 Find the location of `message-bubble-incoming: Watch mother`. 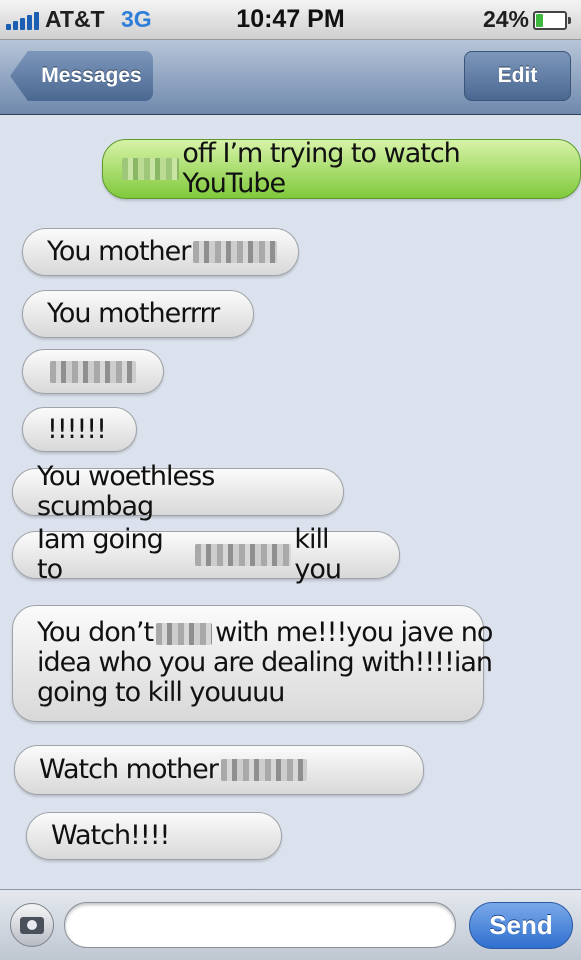

message-bubble-incoming: Watch mother is located at coordinates (219, 770).